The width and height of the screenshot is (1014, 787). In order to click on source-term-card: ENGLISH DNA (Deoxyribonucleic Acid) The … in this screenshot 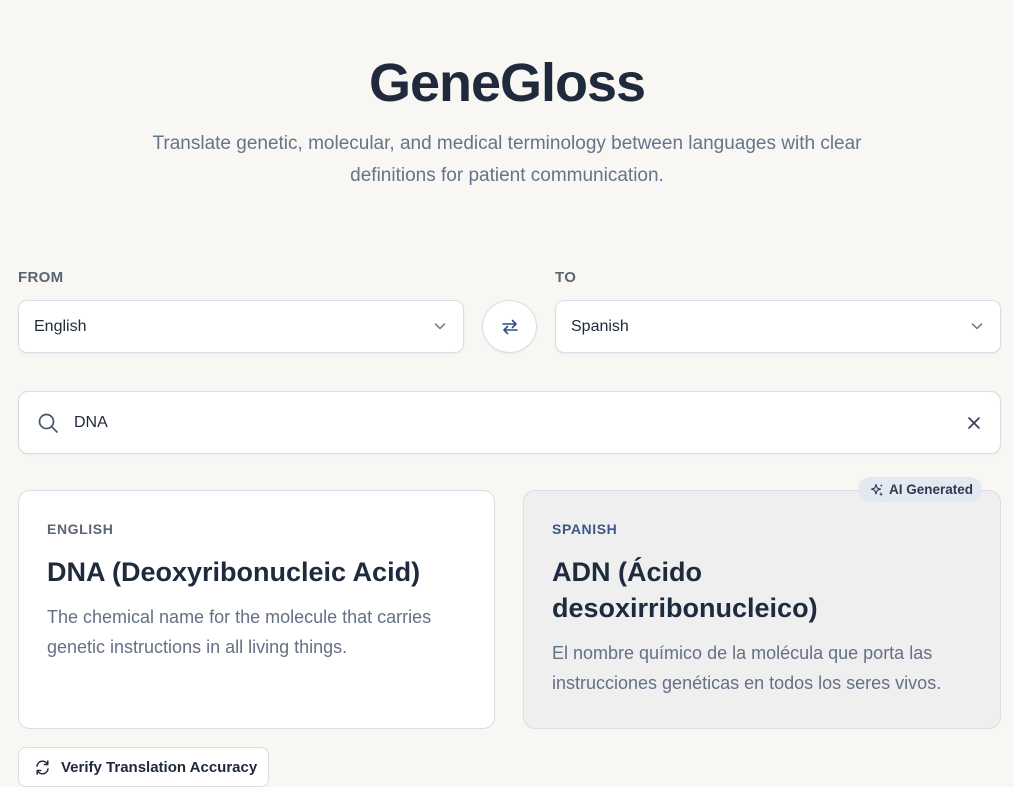, I will do `click(256, 609)`.